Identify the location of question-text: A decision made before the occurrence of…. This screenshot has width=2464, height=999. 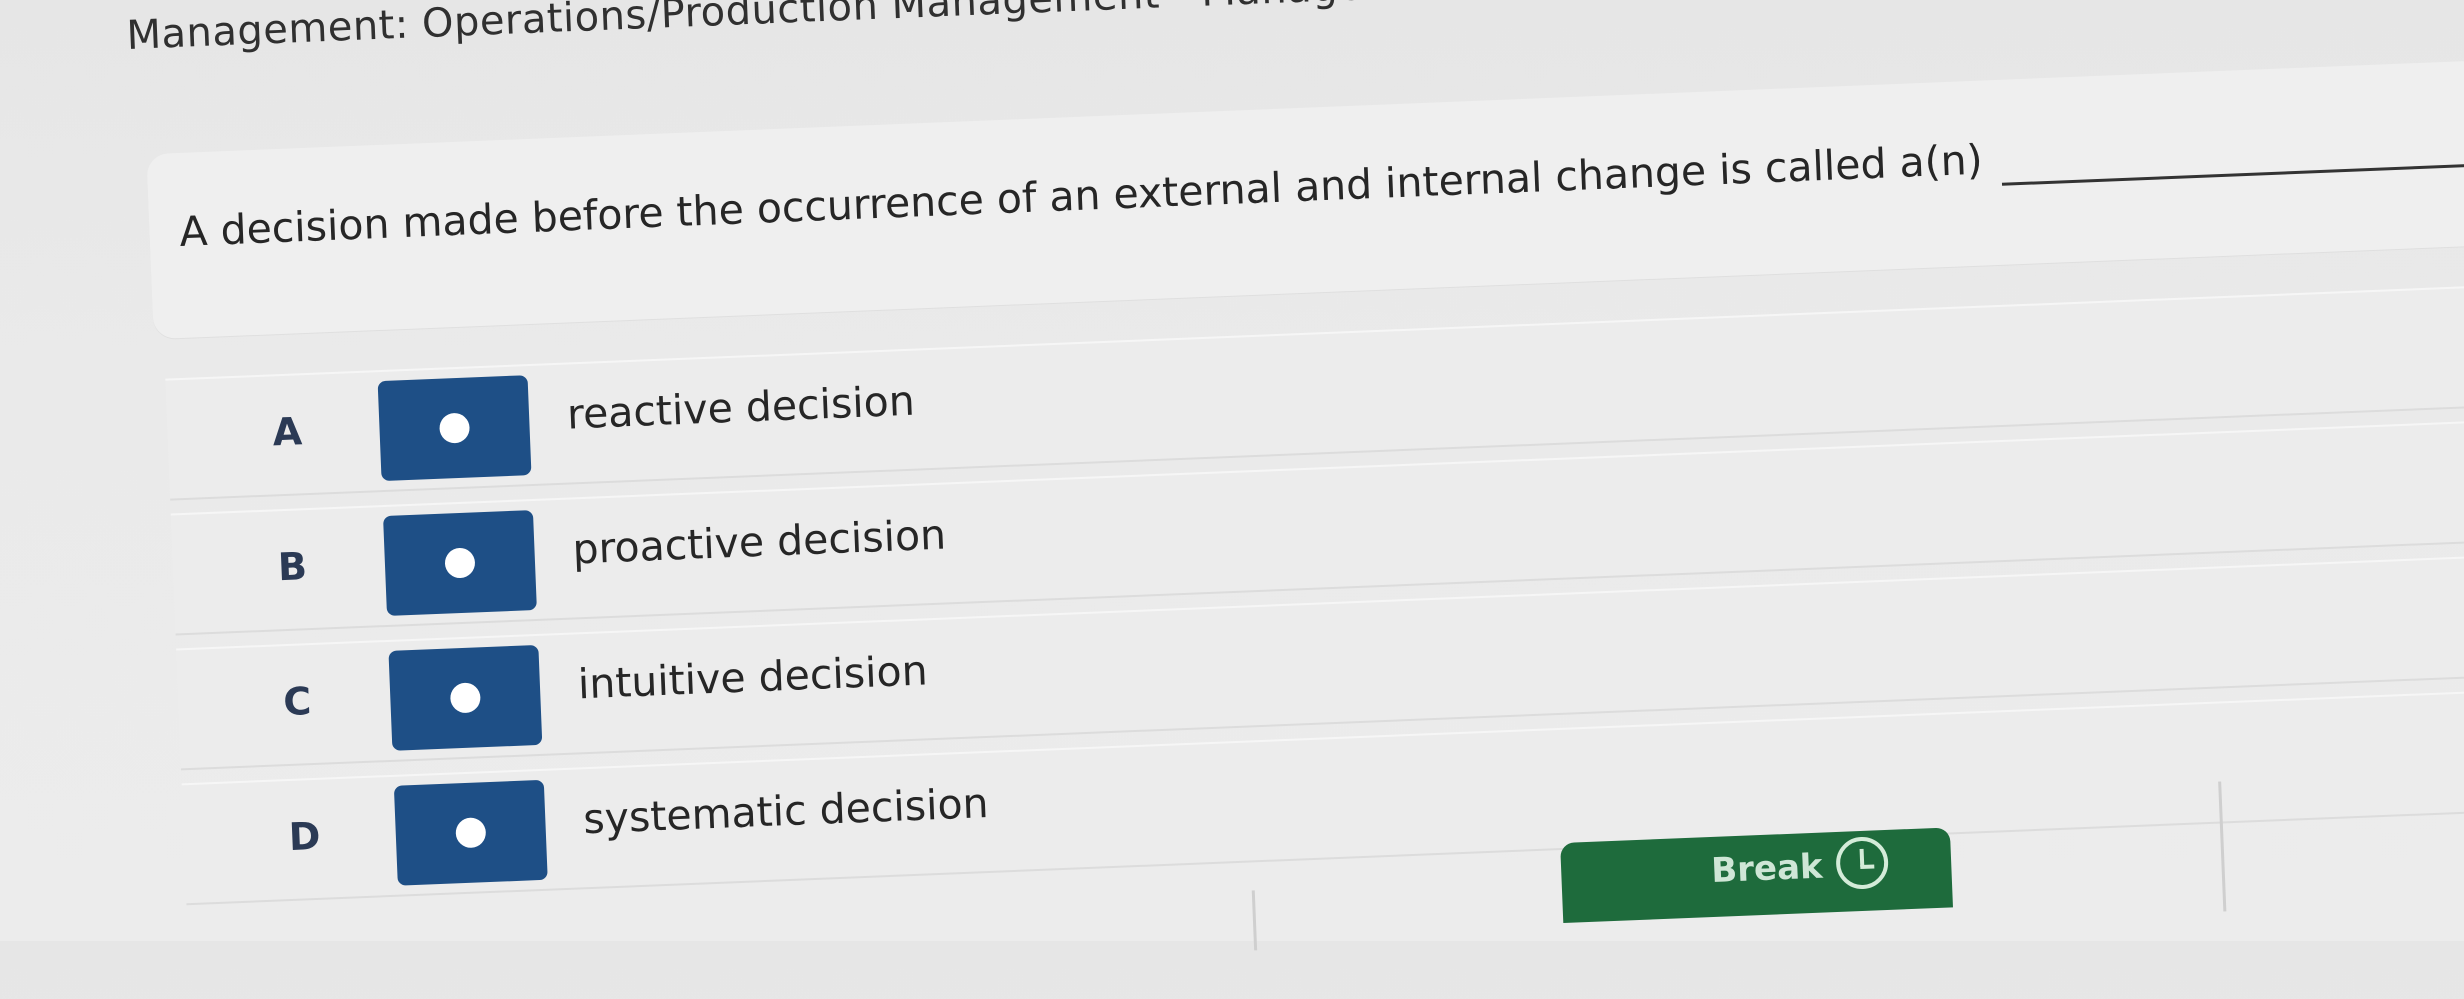
(1081, 195).